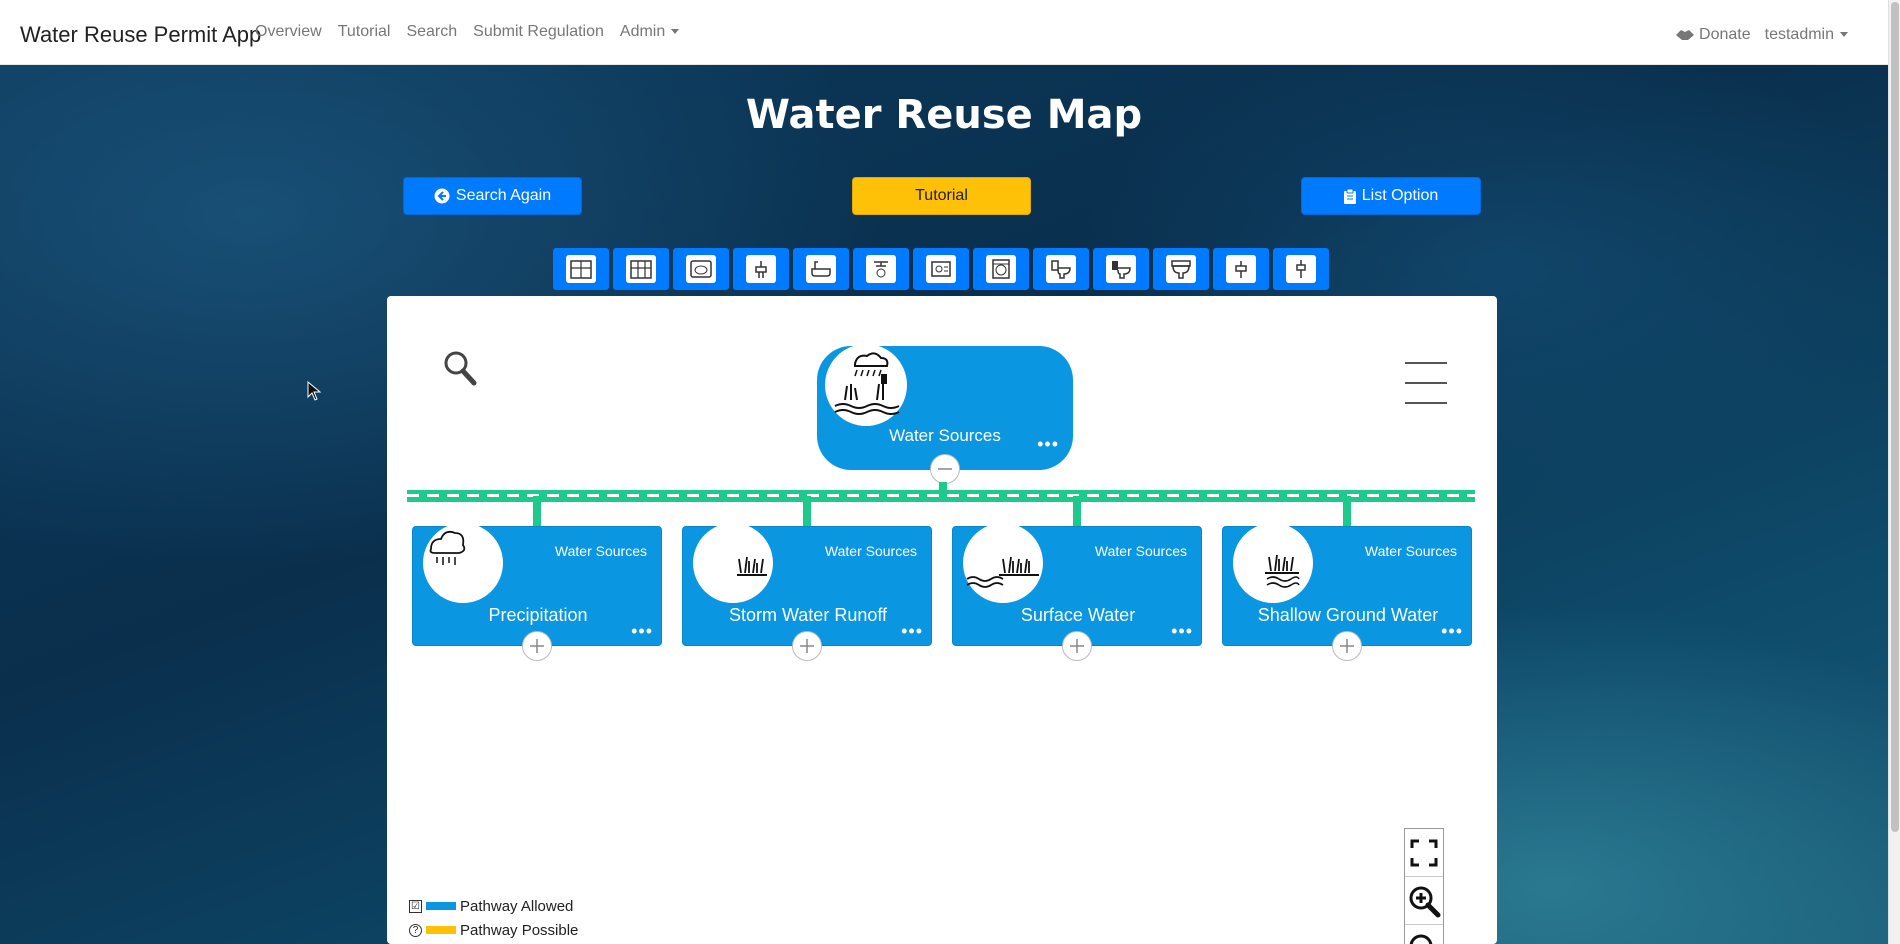  I want to click on list-option-button: List Option, so click(1391, 196).